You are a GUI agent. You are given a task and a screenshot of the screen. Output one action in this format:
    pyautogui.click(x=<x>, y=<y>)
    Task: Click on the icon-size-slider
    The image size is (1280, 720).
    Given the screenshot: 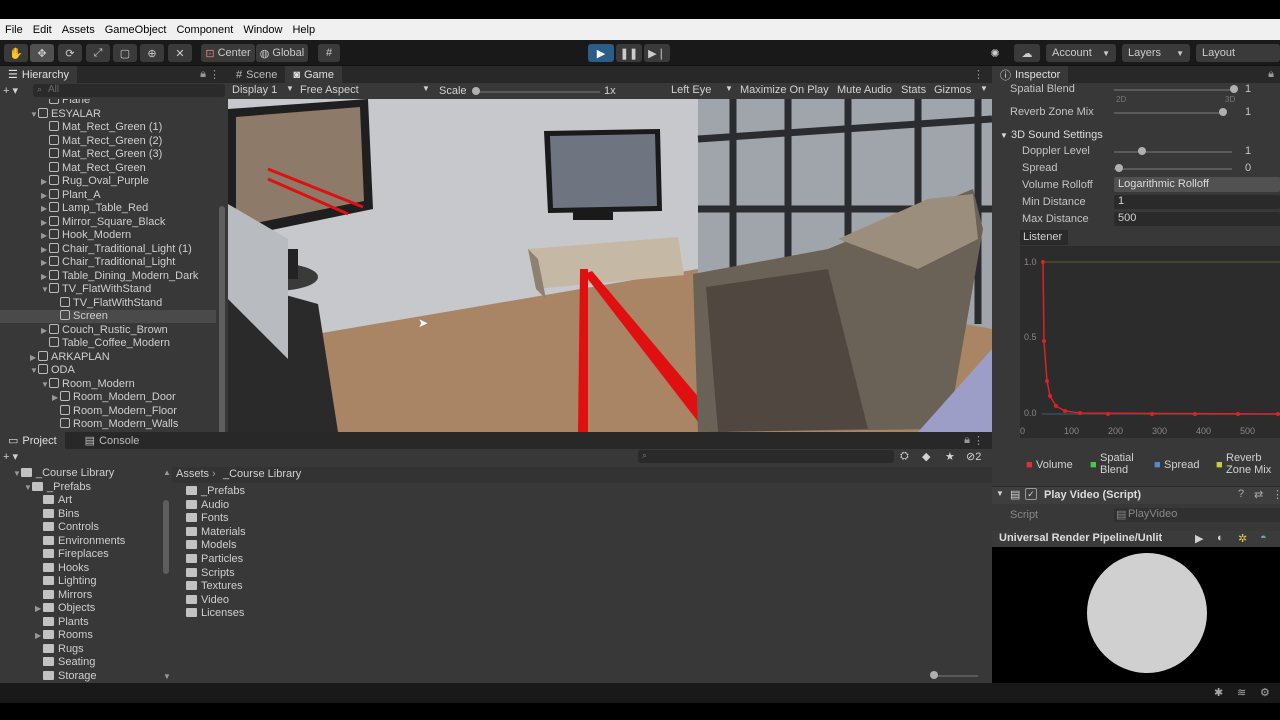 What is the action you would take?
    pyautogui.click(x=955, y=676)
    